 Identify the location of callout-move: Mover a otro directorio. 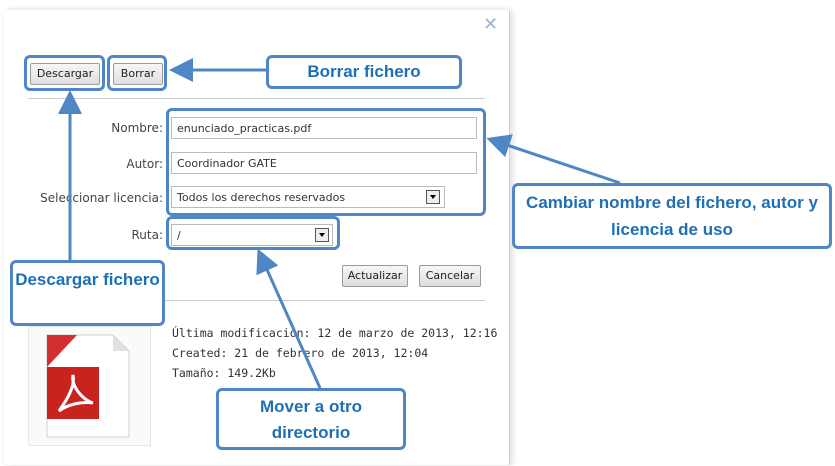
(311, 419).